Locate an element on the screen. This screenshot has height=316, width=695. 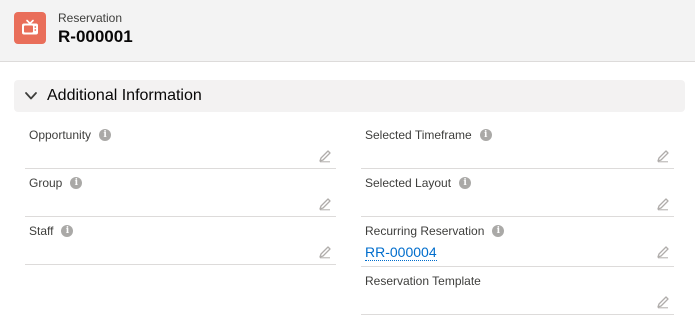
field-selected-layout: Selected Layout i is located at coordinates (517, 193).